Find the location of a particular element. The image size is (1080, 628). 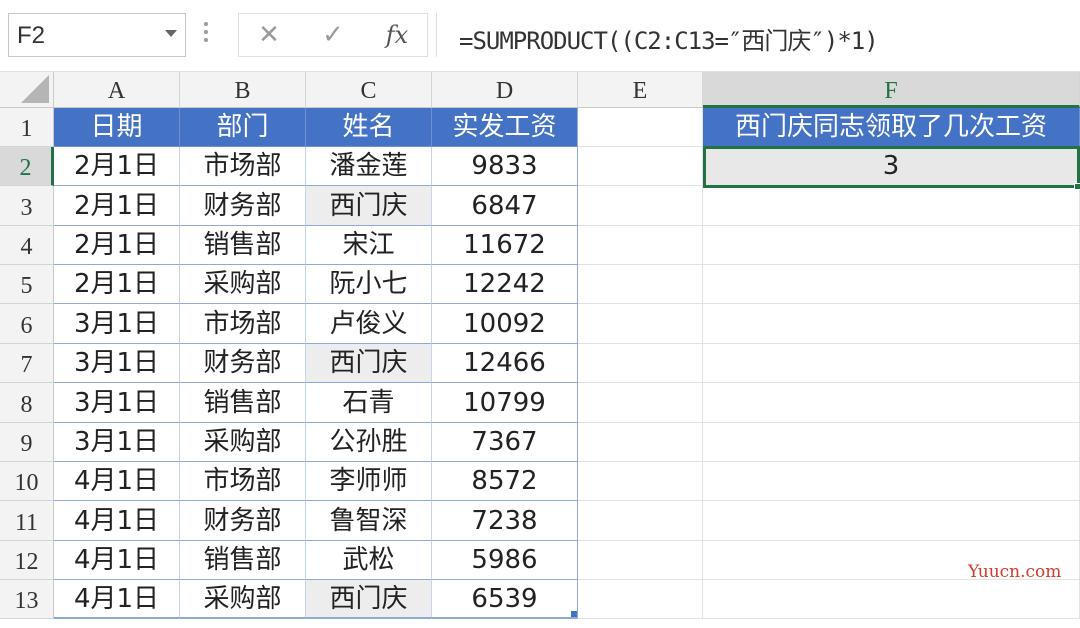

formula-bar-grip-icon is located at coordinates (206, 35).